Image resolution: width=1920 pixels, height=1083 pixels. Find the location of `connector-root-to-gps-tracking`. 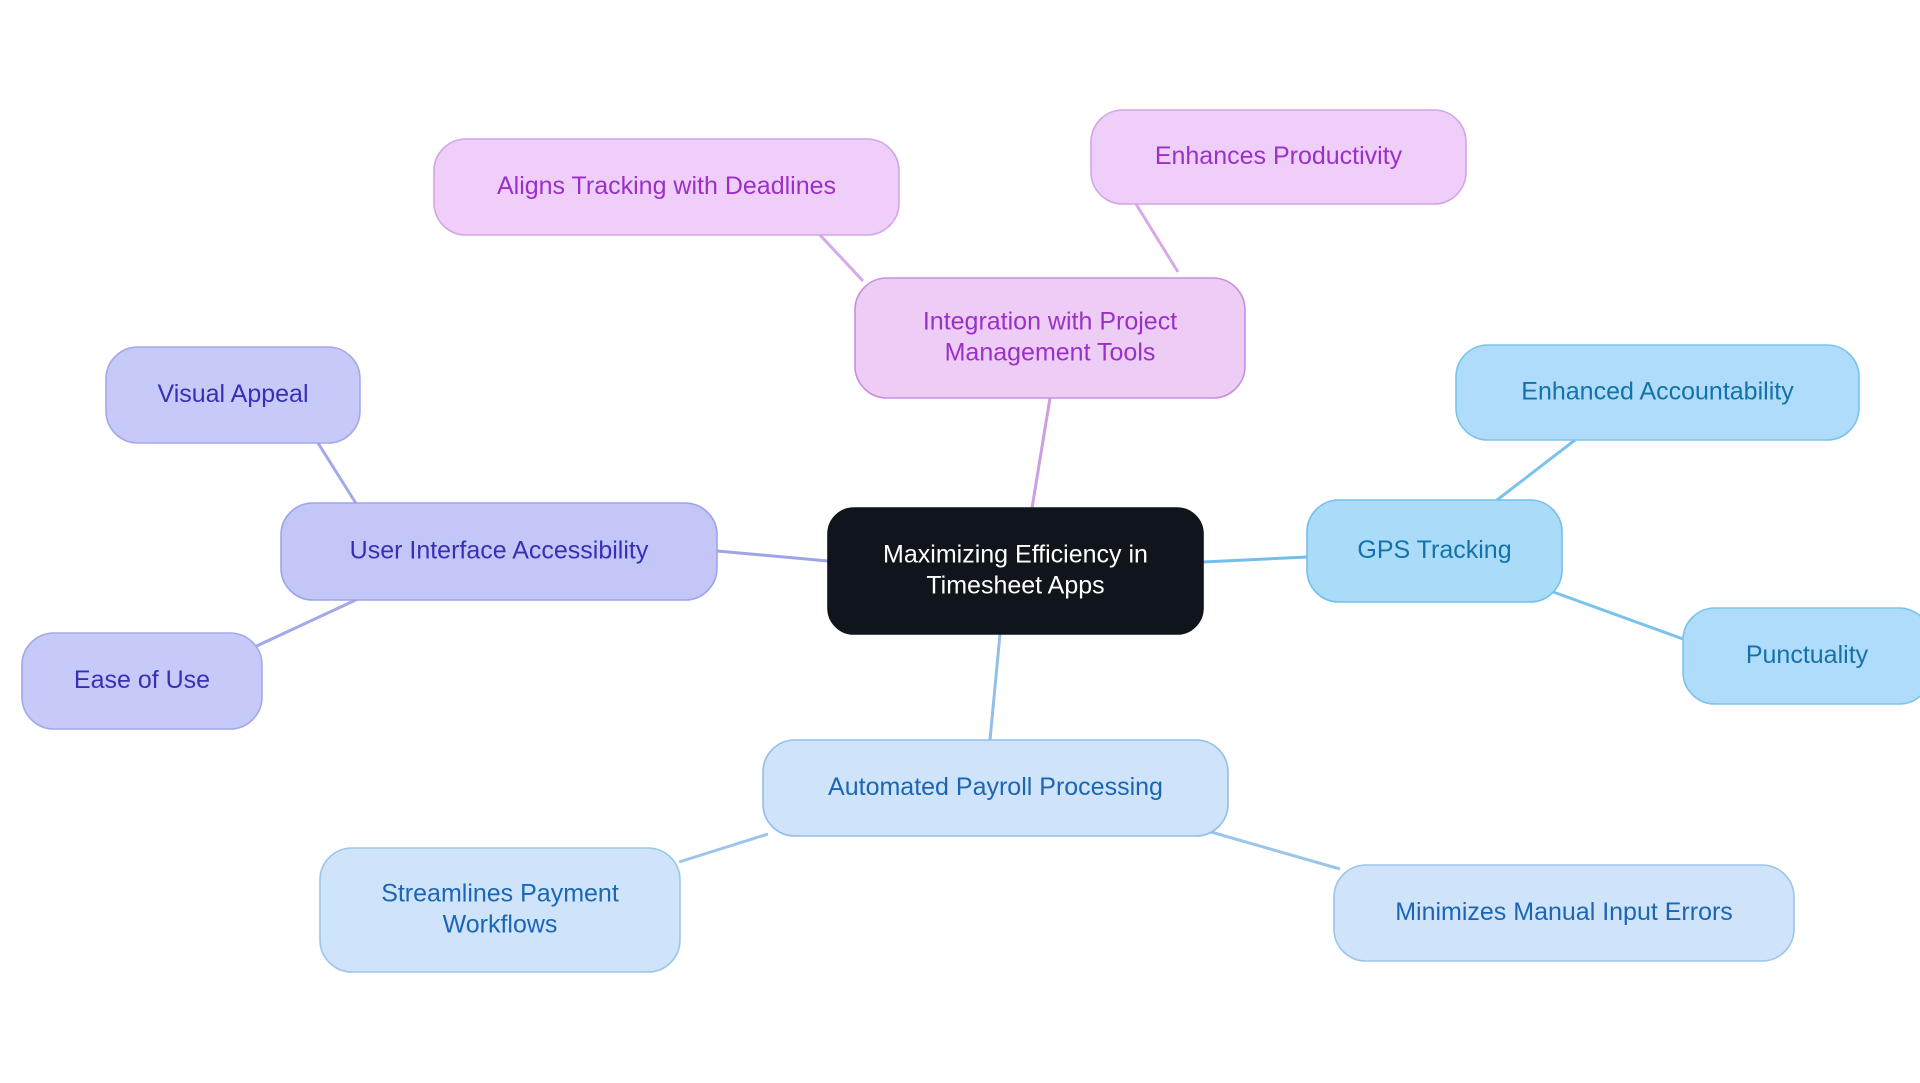

connector-root-to-gps-tracking is located at coordinates (1255, 559).